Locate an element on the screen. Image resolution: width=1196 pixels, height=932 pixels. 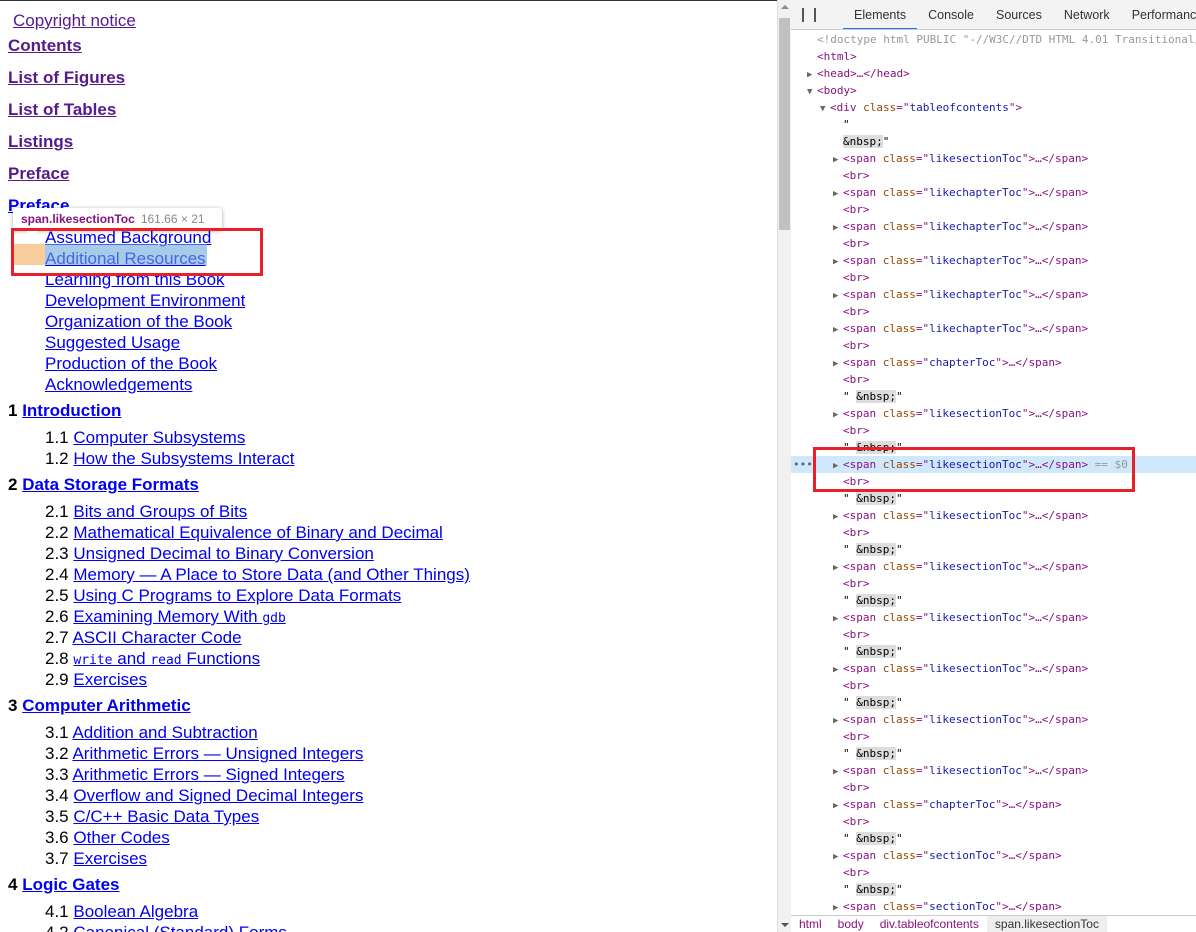
toc-section-link: Organization of the Book is located at coordinates (138, 321).